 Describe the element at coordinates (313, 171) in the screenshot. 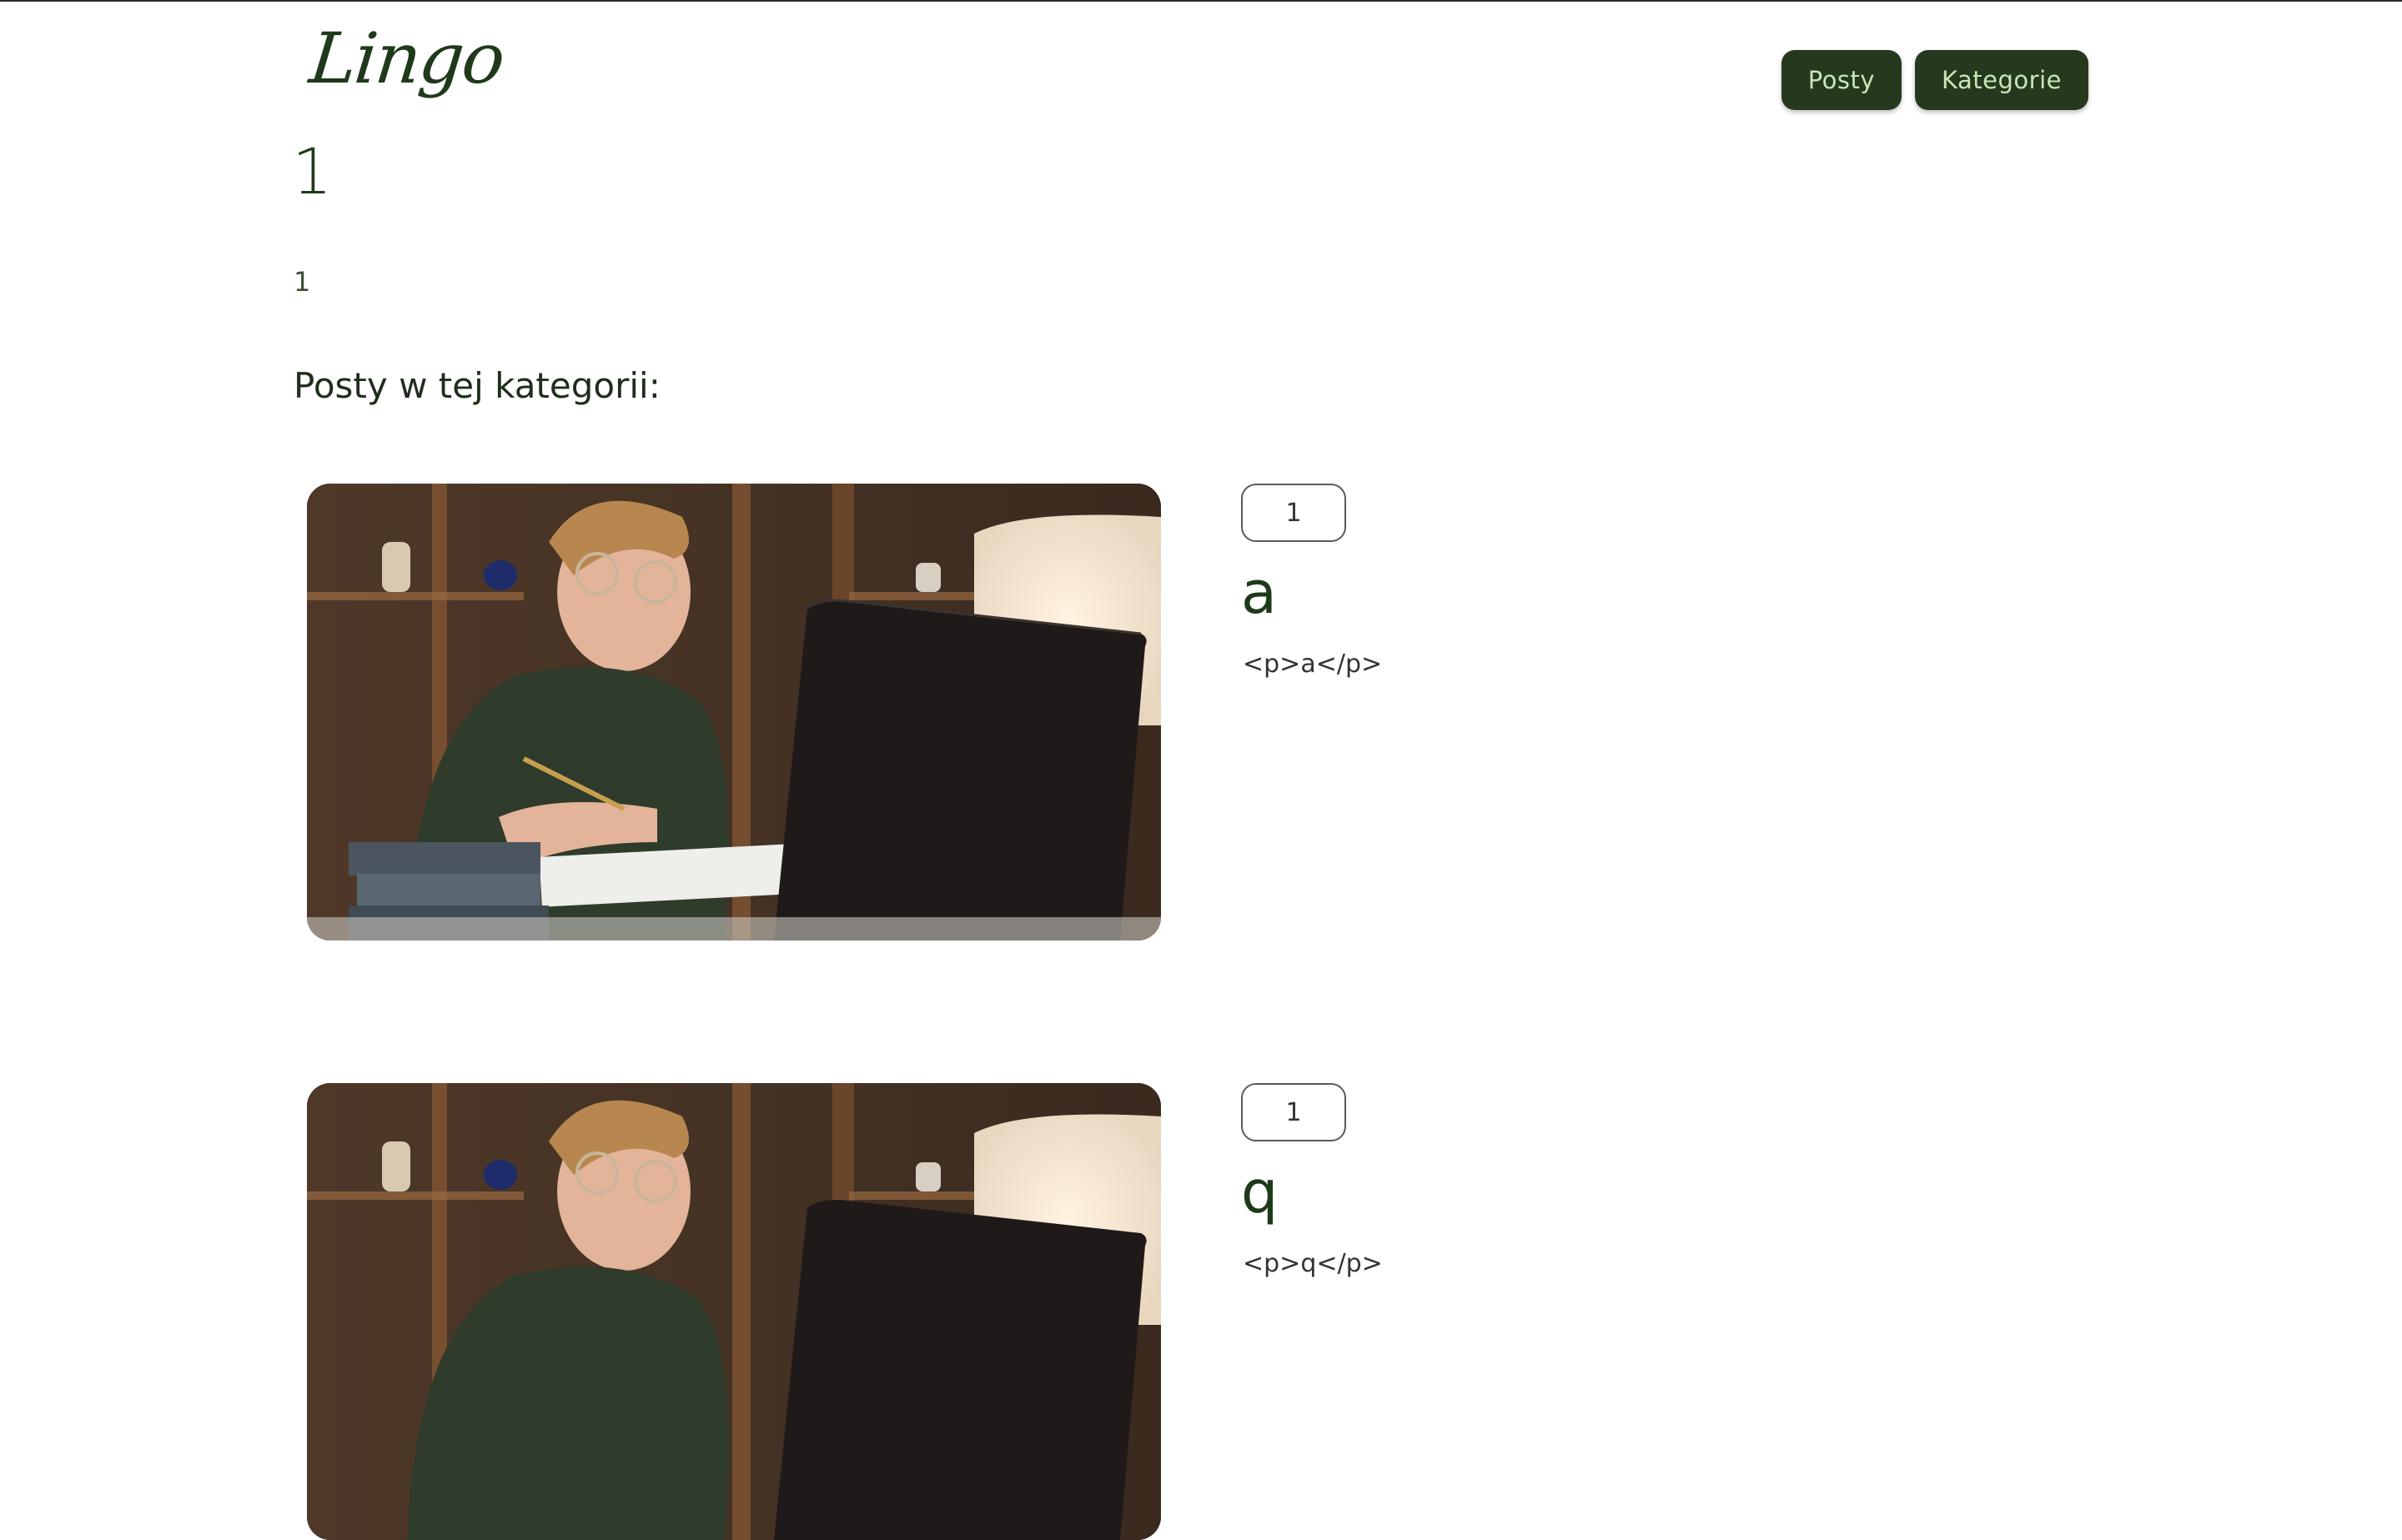

I see `category-title: 1` at that location.